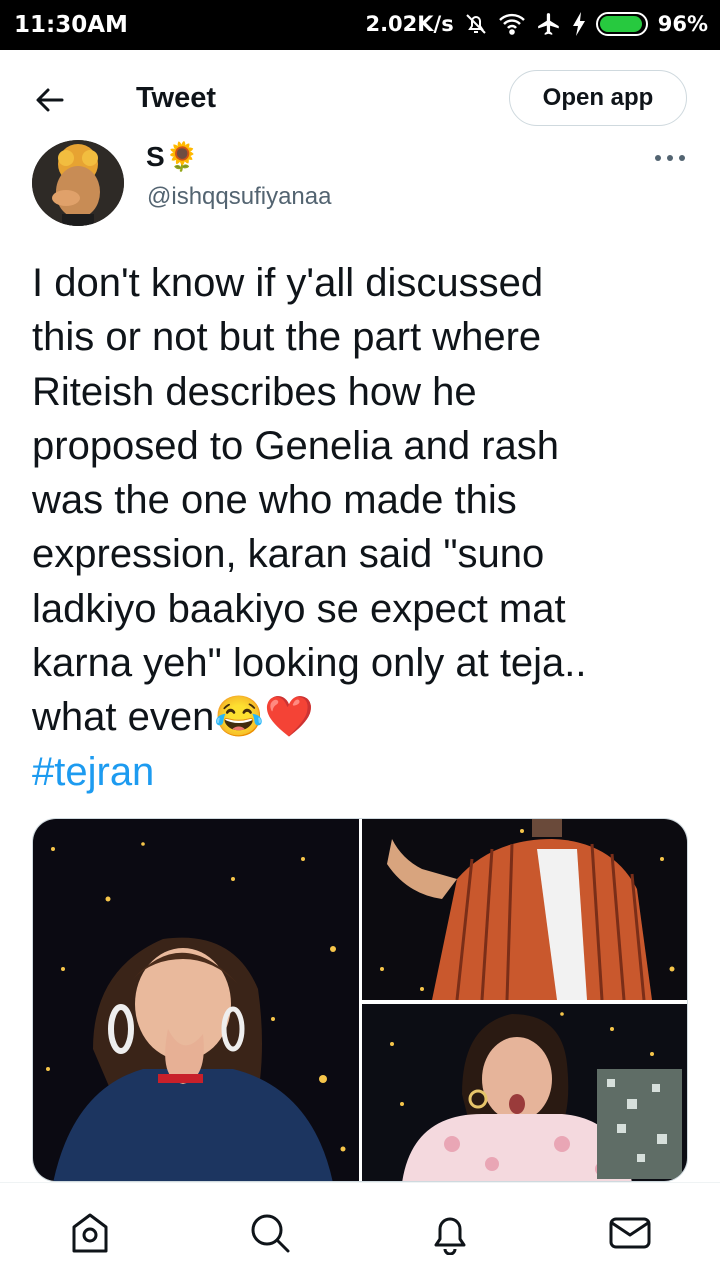 The height and width of the screenshot is (1281, 720). Describe the element at coordinates (288, 283) in the screenshot. I see `tweet-text-line: I don't know if y'all discussed` at that location.